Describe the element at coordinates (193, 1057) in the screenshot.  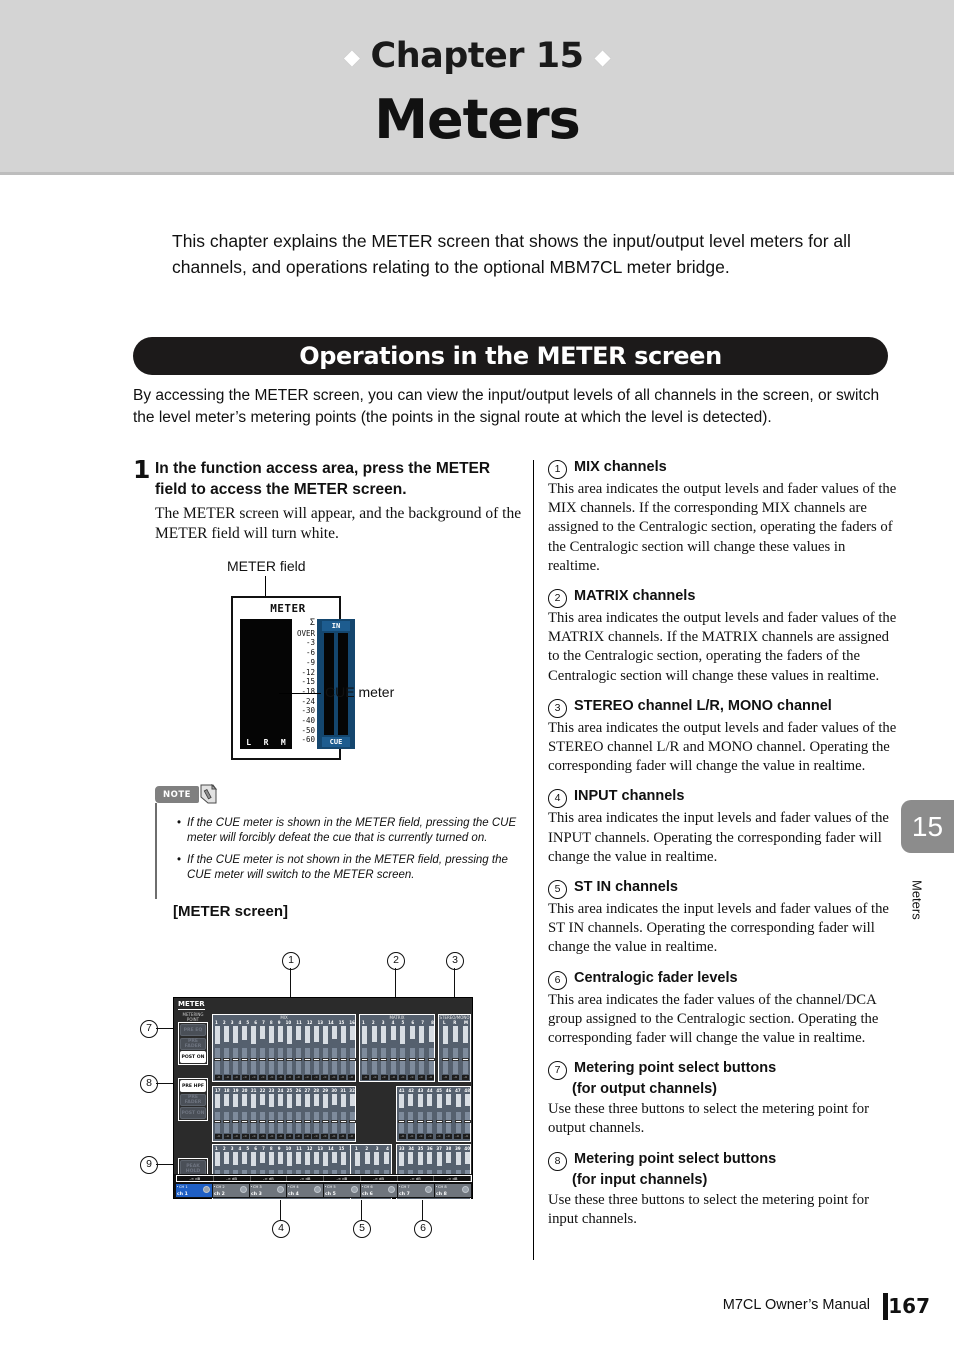
I see `button-post-on-output: POST ON` at that location.